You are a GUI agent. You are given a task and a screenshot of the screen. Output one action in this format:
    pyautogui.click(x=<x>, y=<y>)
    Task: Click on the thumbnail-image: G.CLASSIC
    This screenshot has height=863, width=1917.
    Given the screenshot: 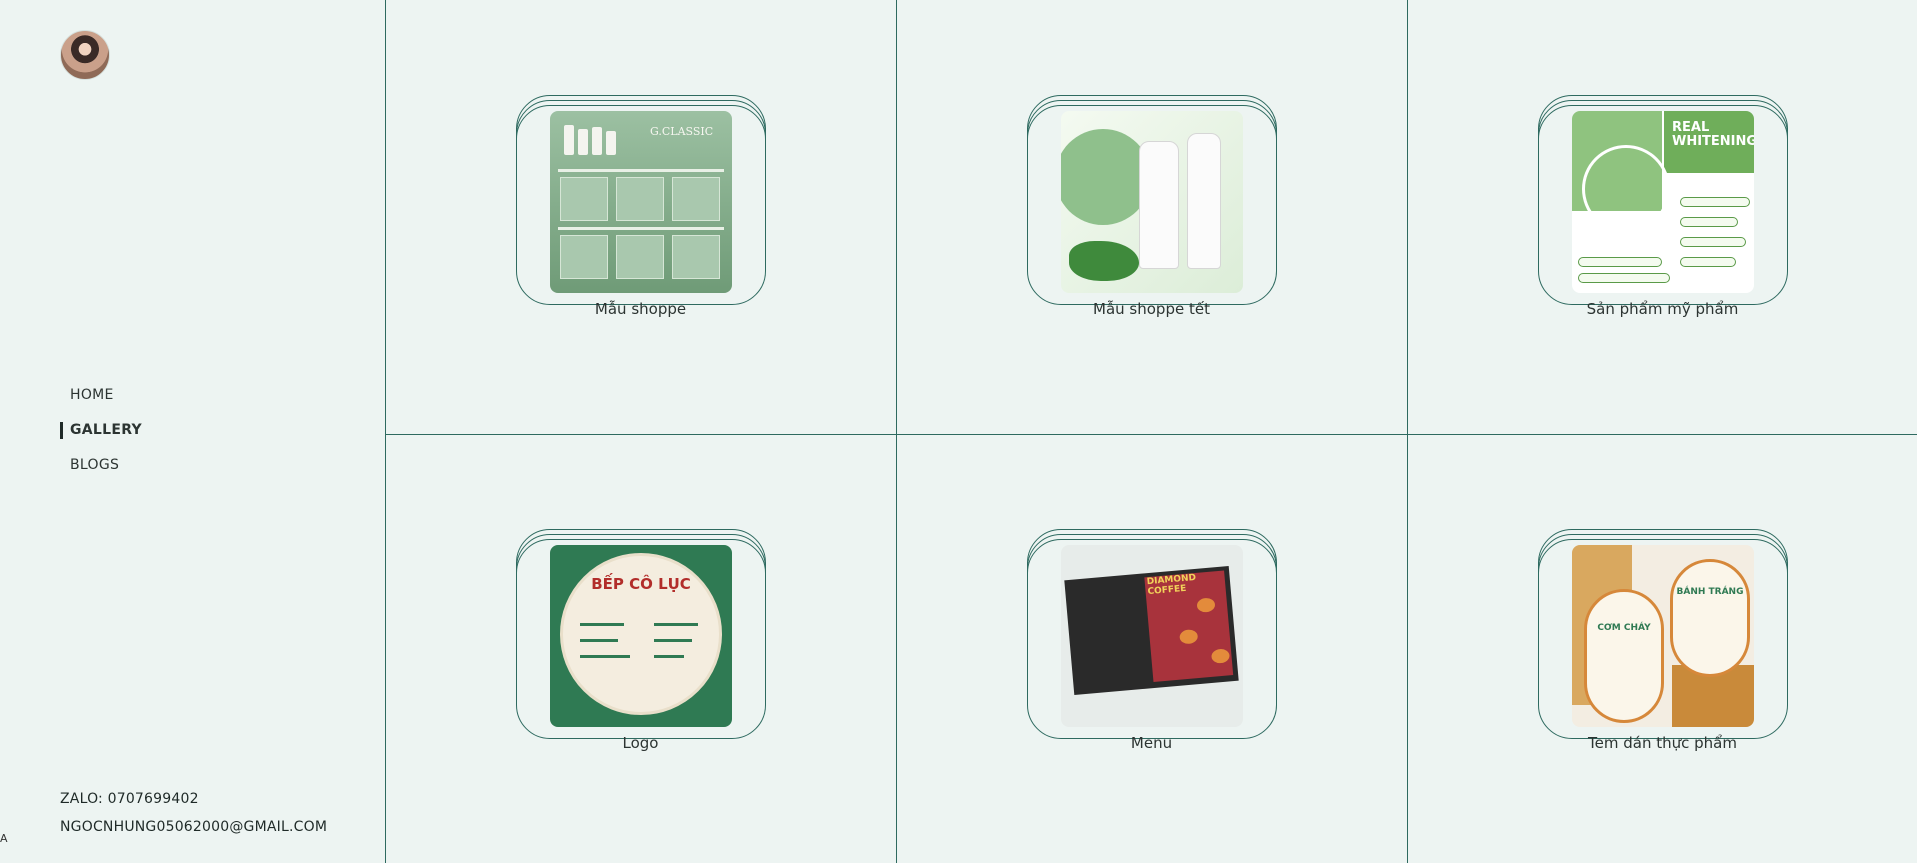 What is the action you would take?
    pyautogui.click(x=641, y=202)
    